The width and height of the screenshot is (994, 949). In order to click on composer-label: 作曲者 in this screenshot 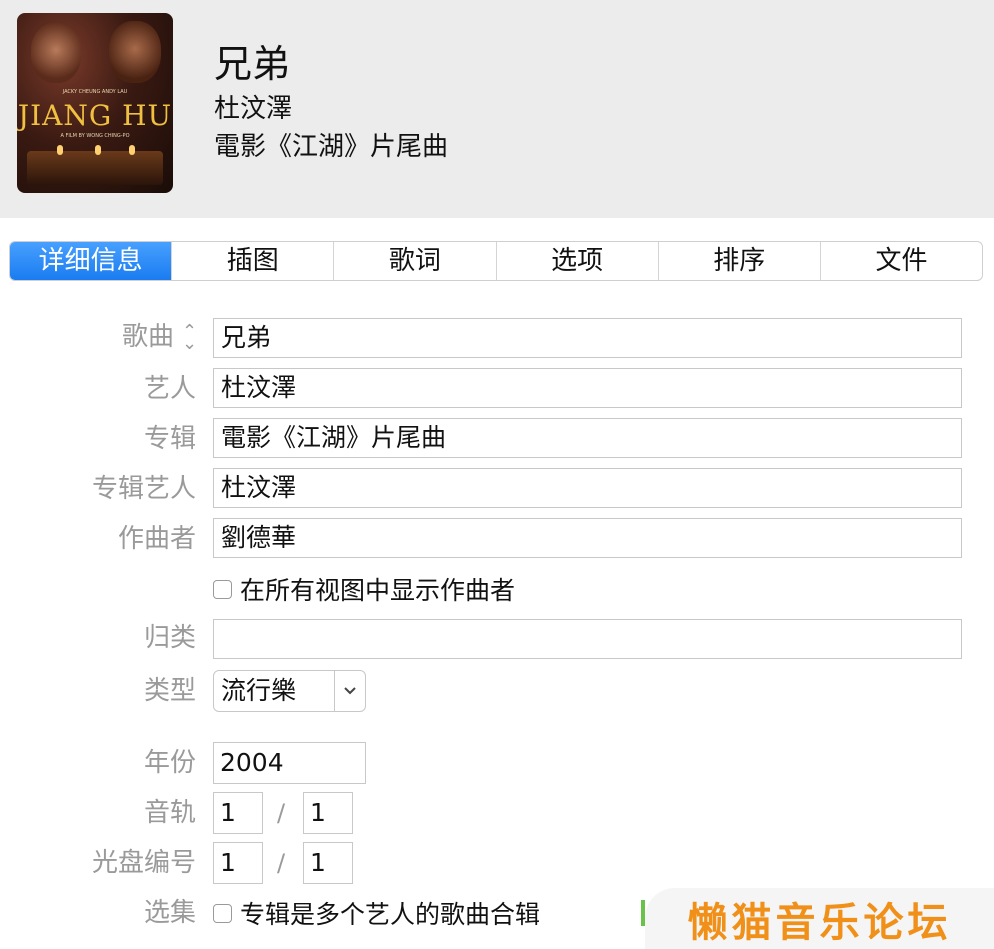, I will do `click(156, 539)`.